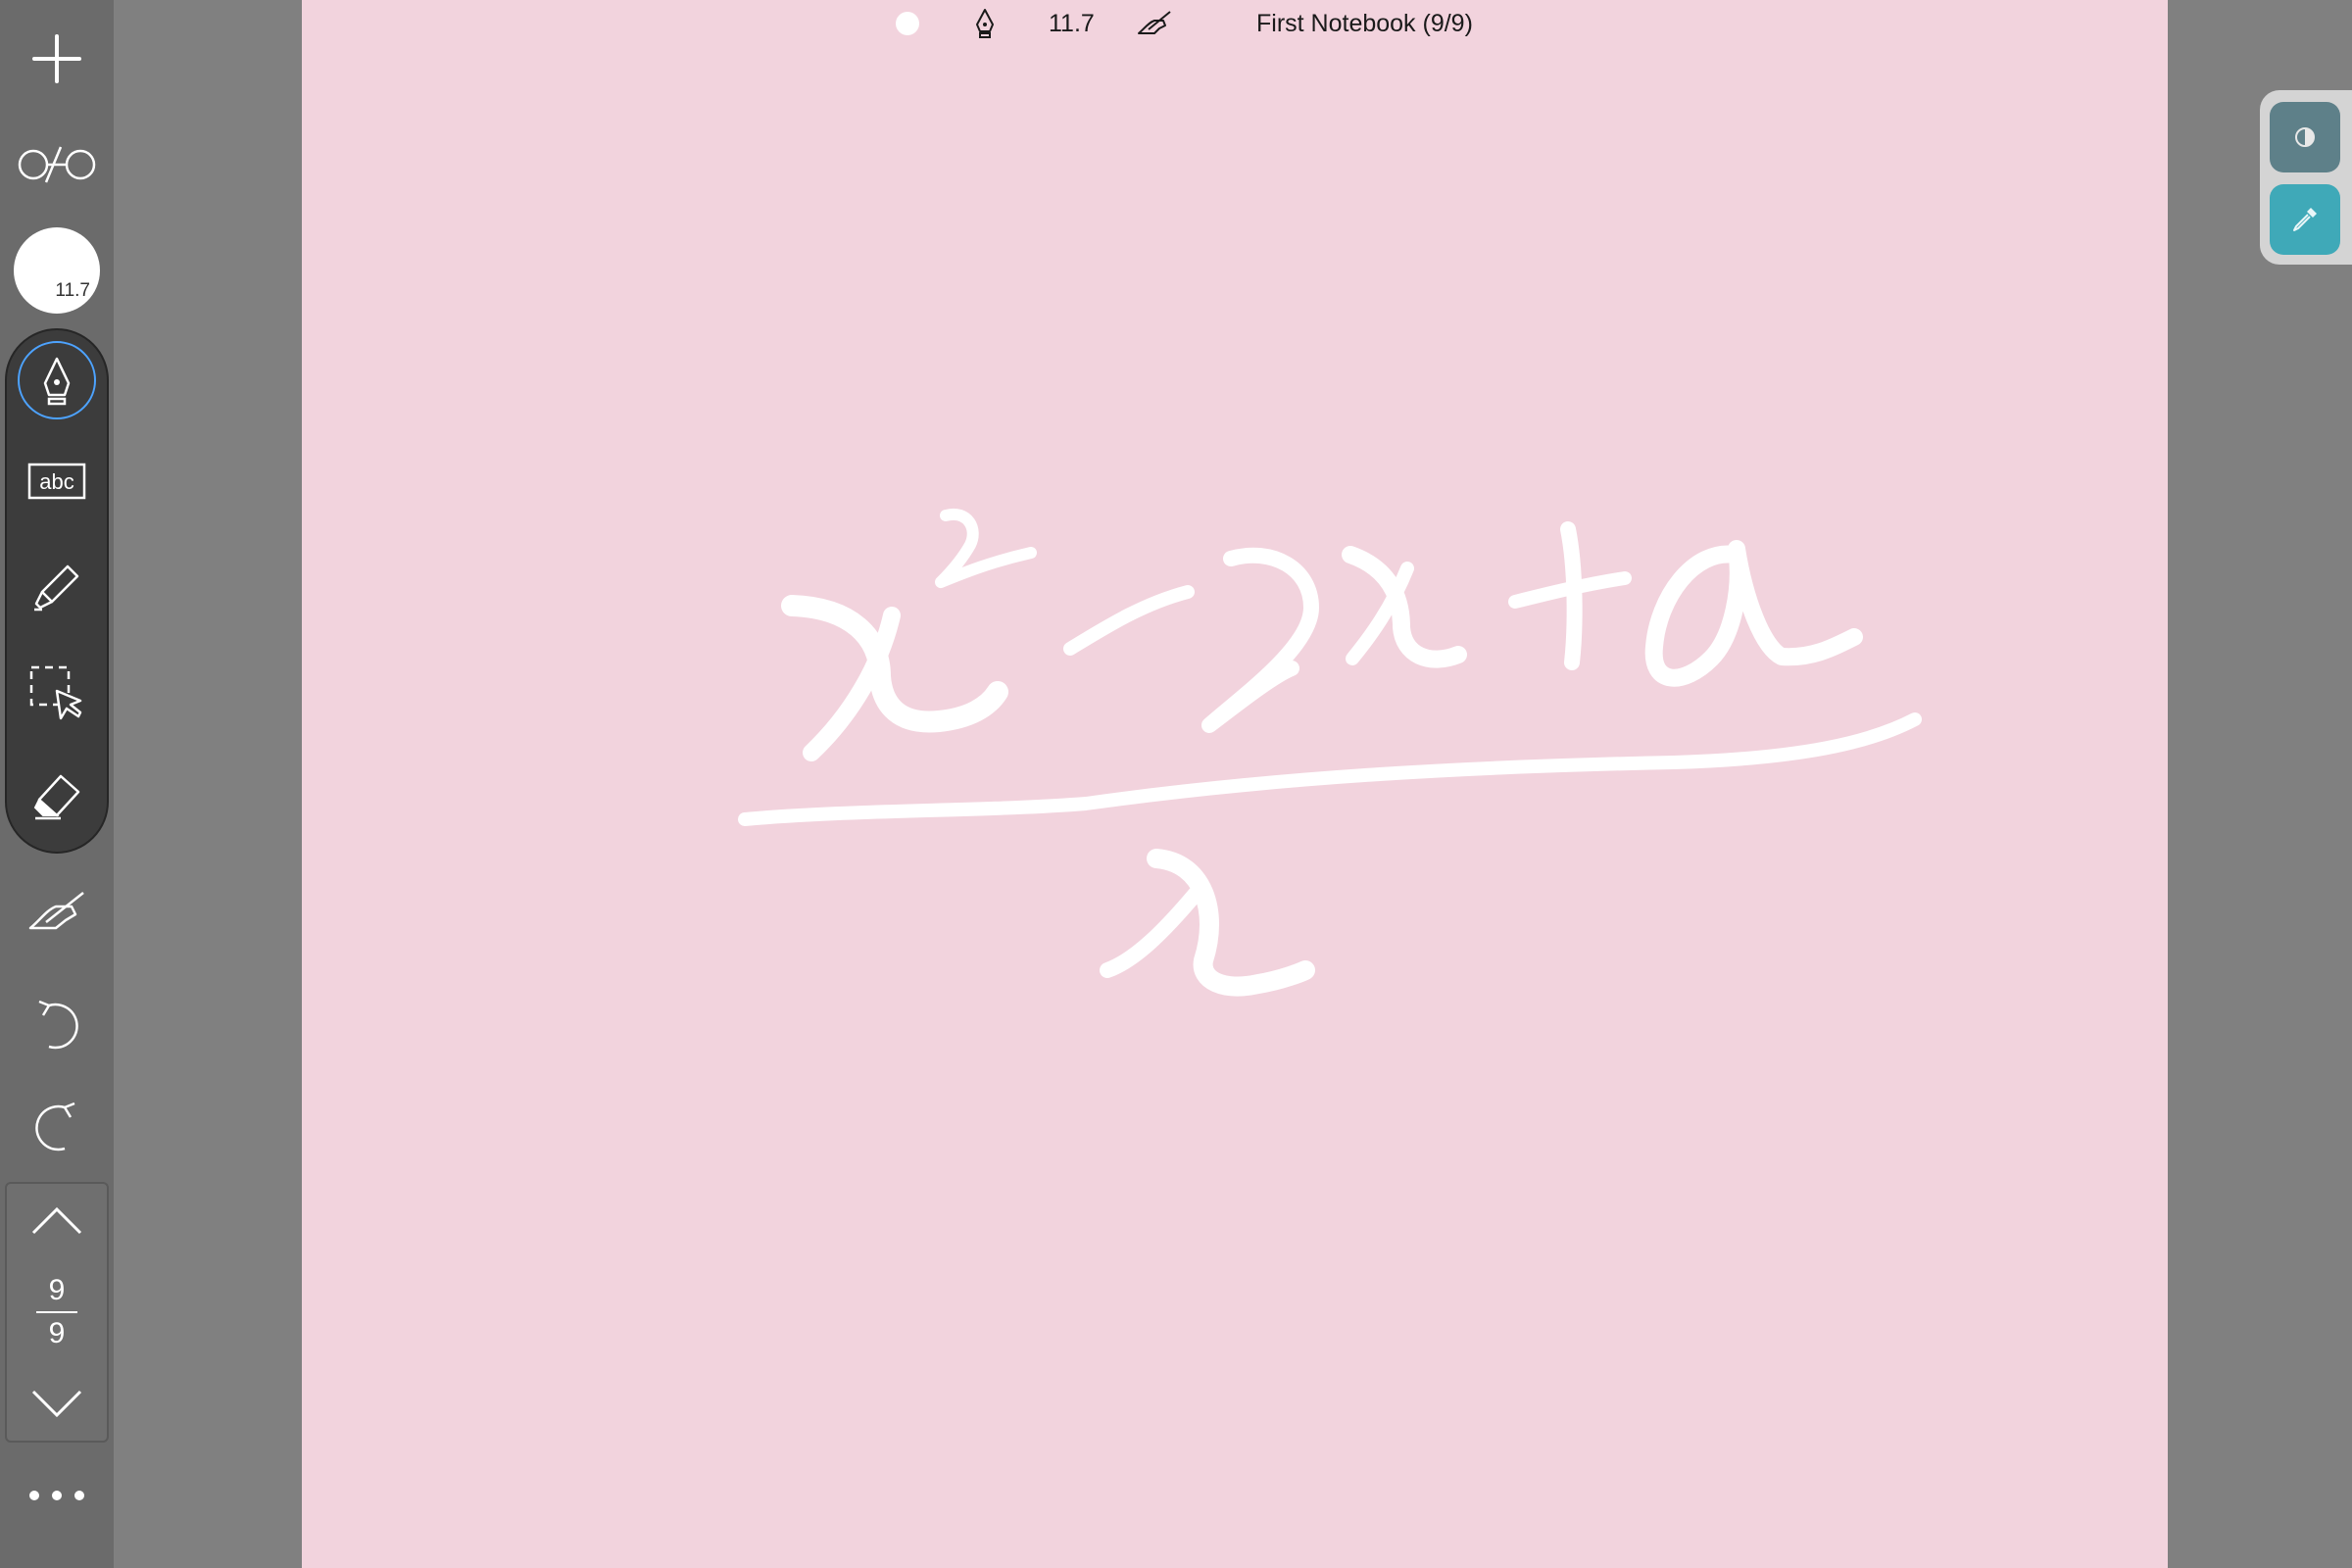 The height and width of the screenshot is (1568, 2352). I want to click on text-tool-button: abc, so click(57, 481).